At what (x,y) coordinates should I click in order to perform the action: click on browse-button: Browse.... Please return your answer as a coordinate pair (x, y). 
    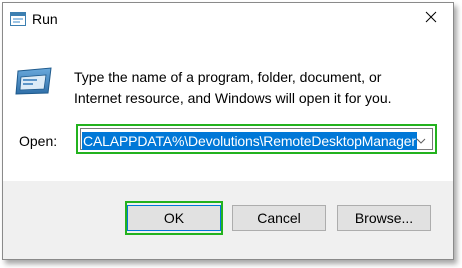
    Looking at the image, I should click on (384, 218).